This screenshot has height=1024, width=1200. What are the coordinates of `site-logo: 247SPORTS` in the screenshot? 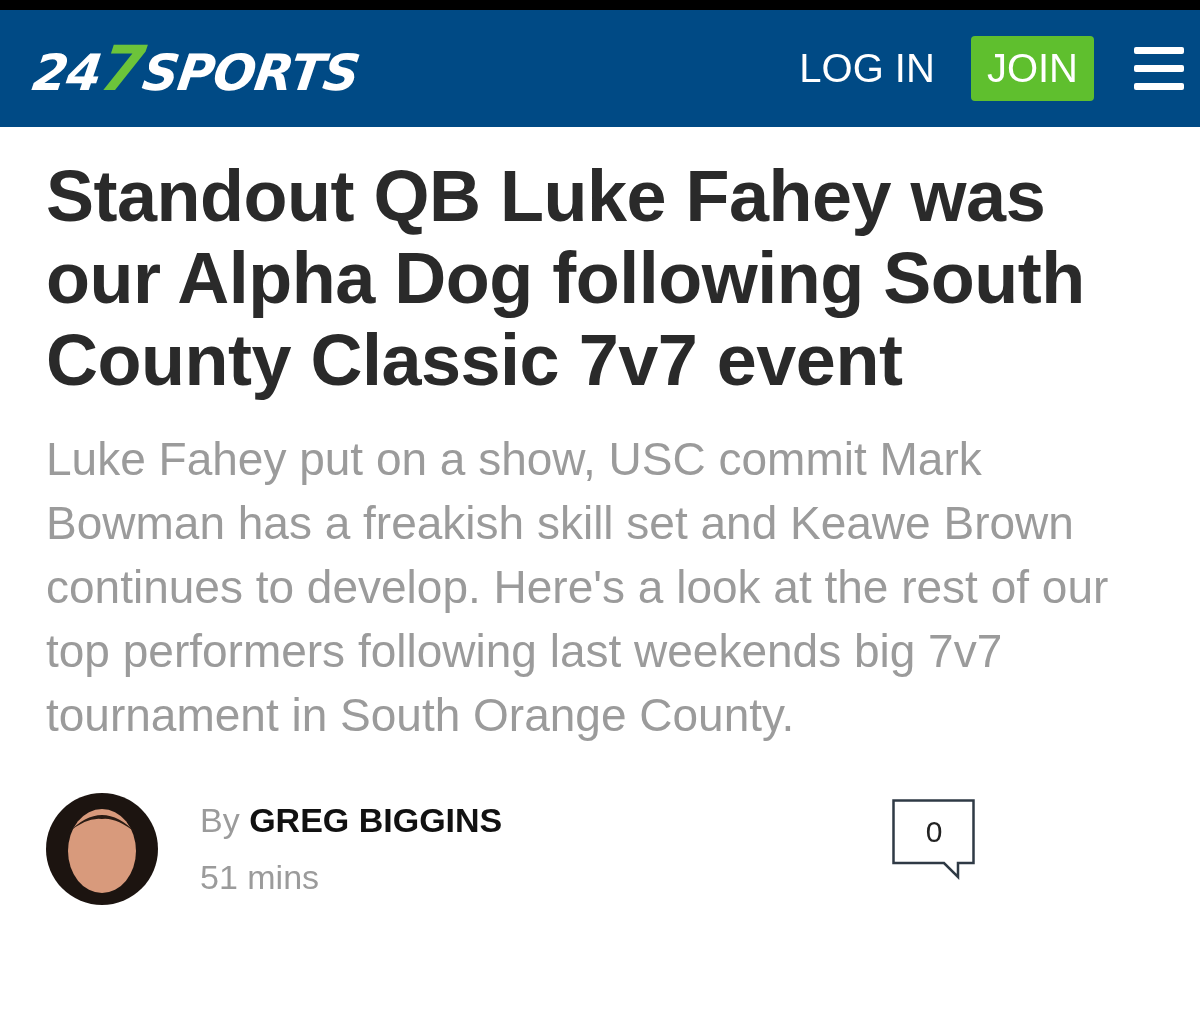 It's located at (196, 68).